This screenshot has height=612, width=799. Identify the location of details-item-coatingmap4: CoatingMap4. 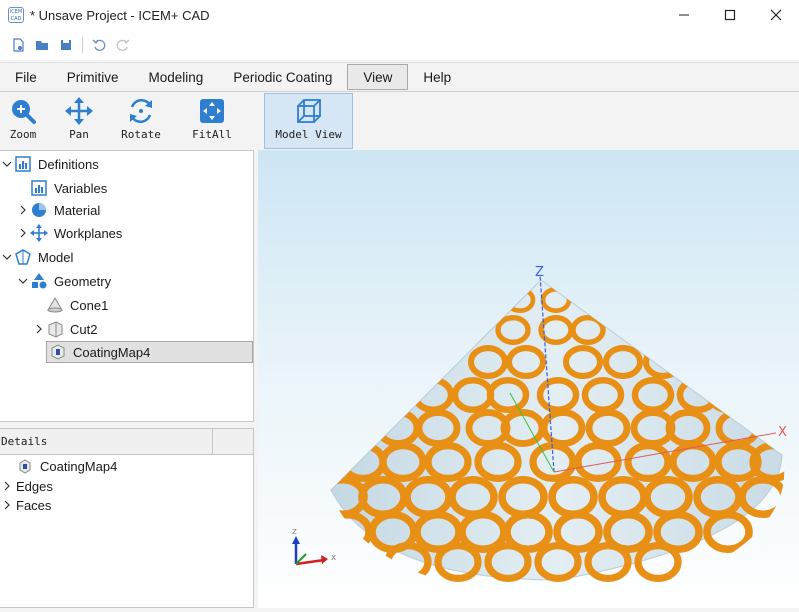
(66, 466).